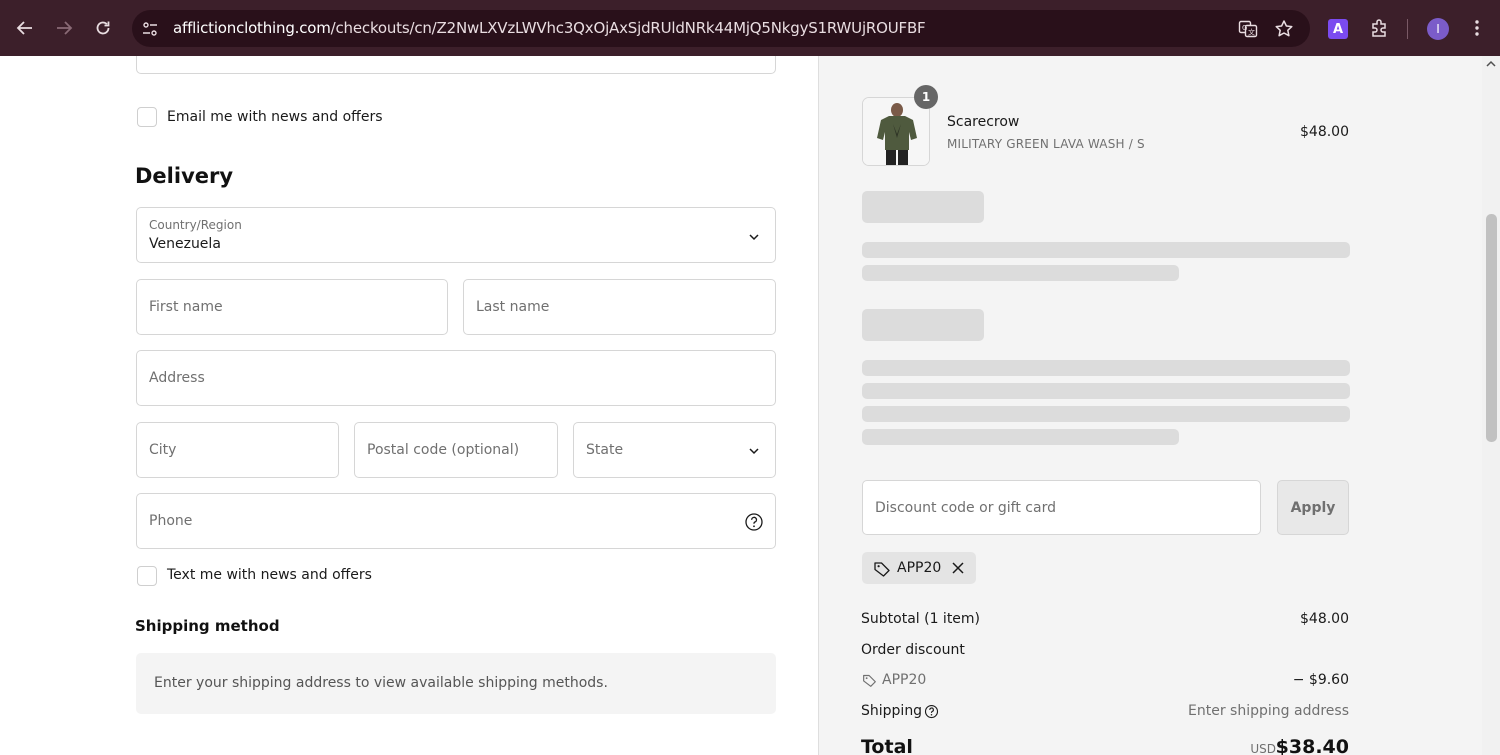 The width and height of the screenshot is (1500, 755). What do you see at coordinates (269, 575) in the screenshot?
I see `sms-optin-label: Text me with news and offers` at bounding box center [269, 575].